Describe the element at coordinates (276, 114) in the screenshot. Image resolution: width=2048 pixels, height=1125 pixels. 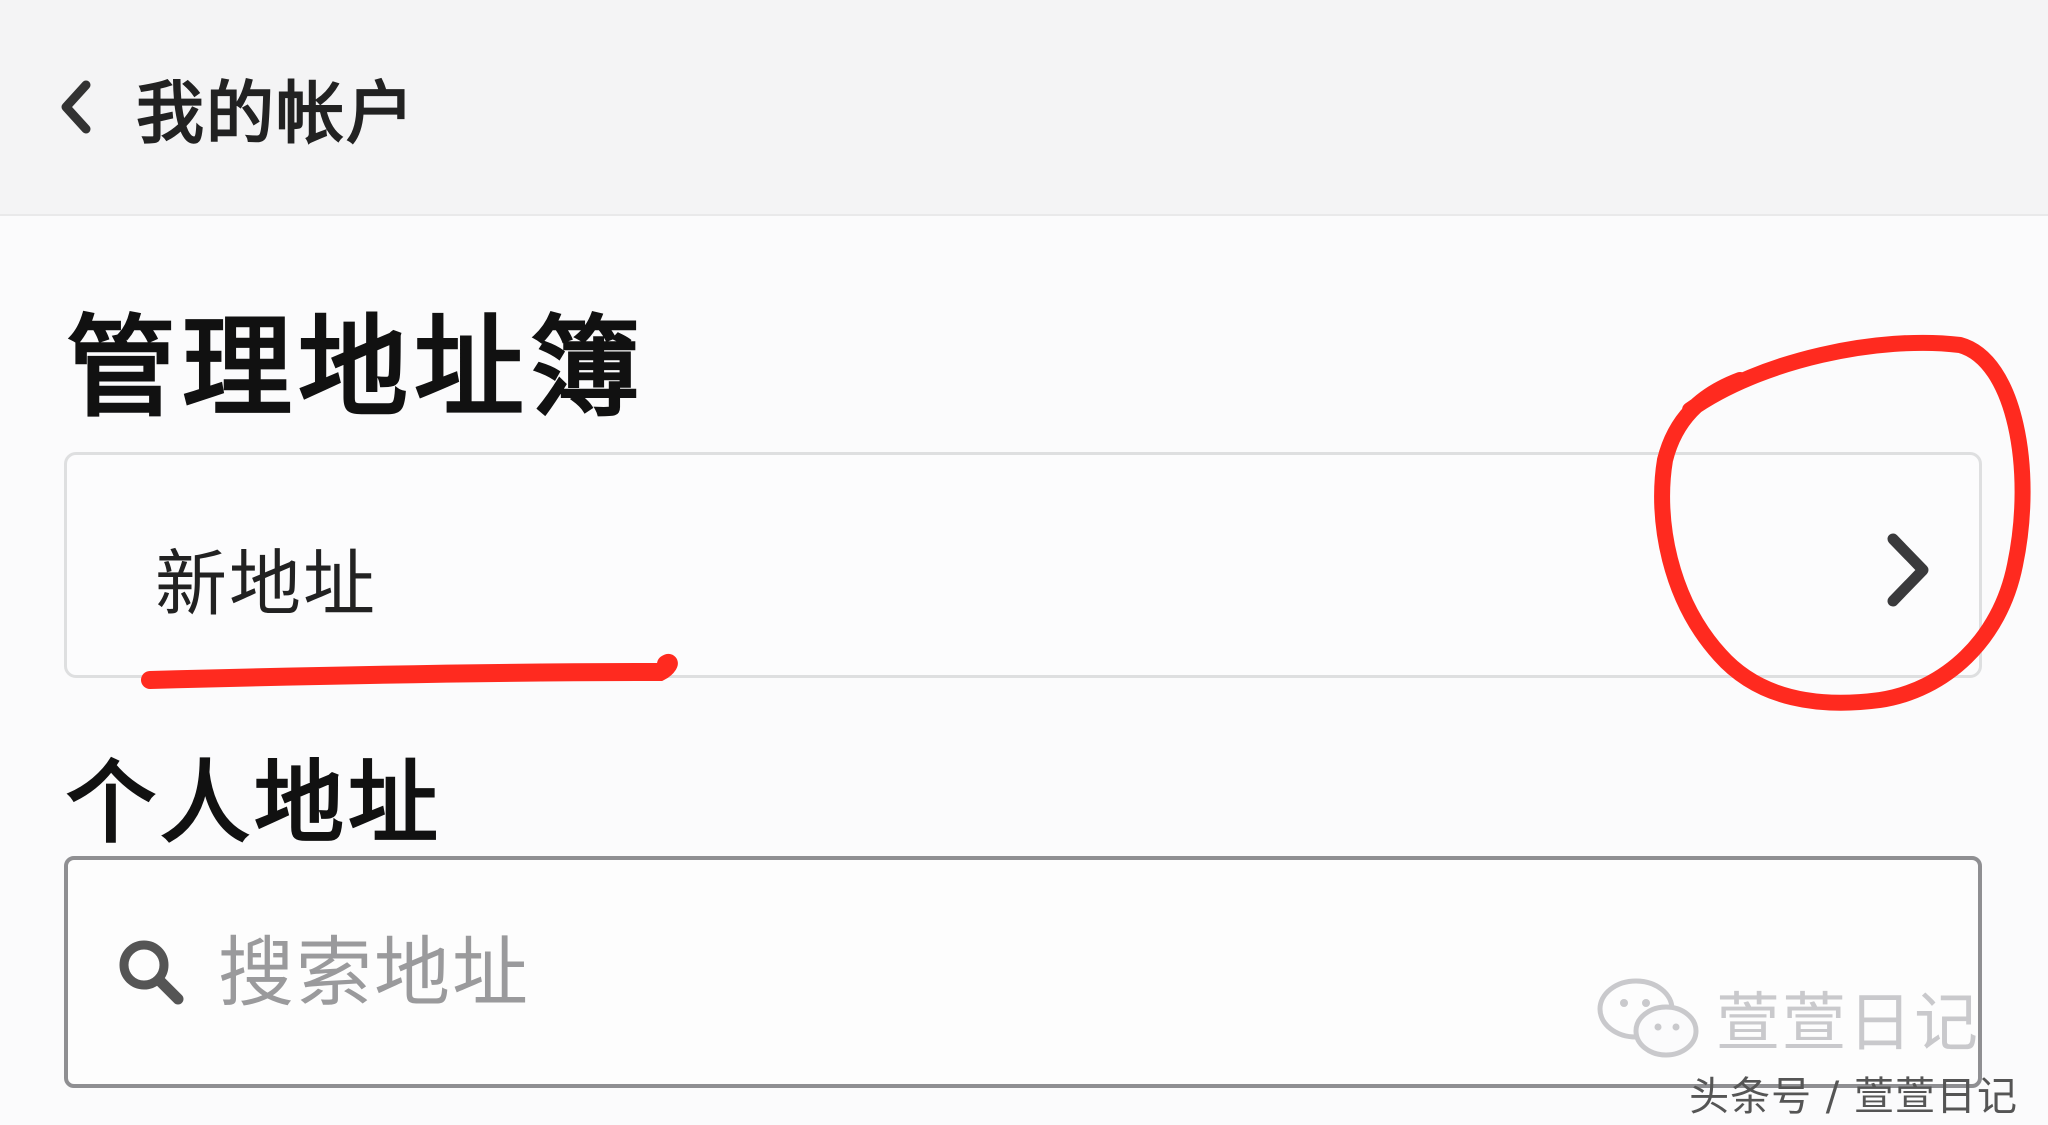
I see `back-label: 我的帐户` at that location.